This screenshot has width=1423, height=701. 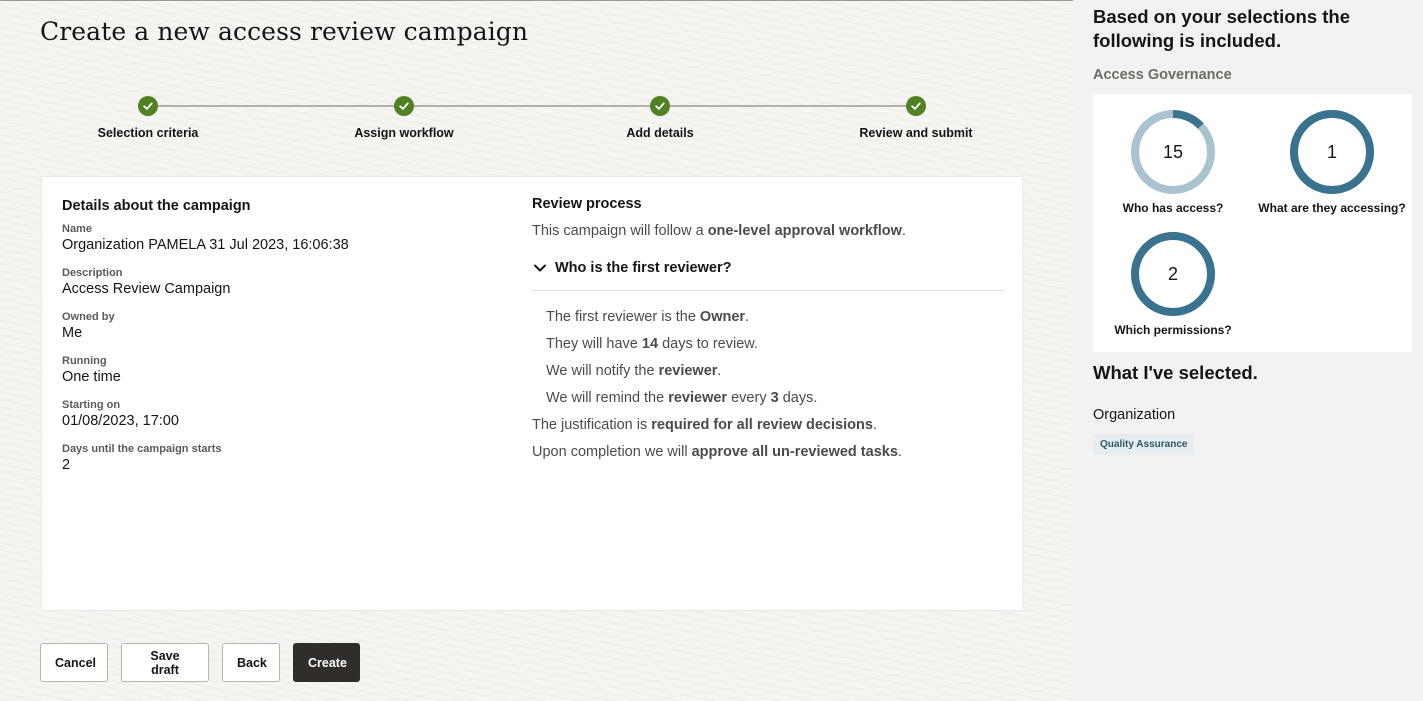 I want to click on step-selection-criteria: Selection criteria, so click(x=148, y=117).